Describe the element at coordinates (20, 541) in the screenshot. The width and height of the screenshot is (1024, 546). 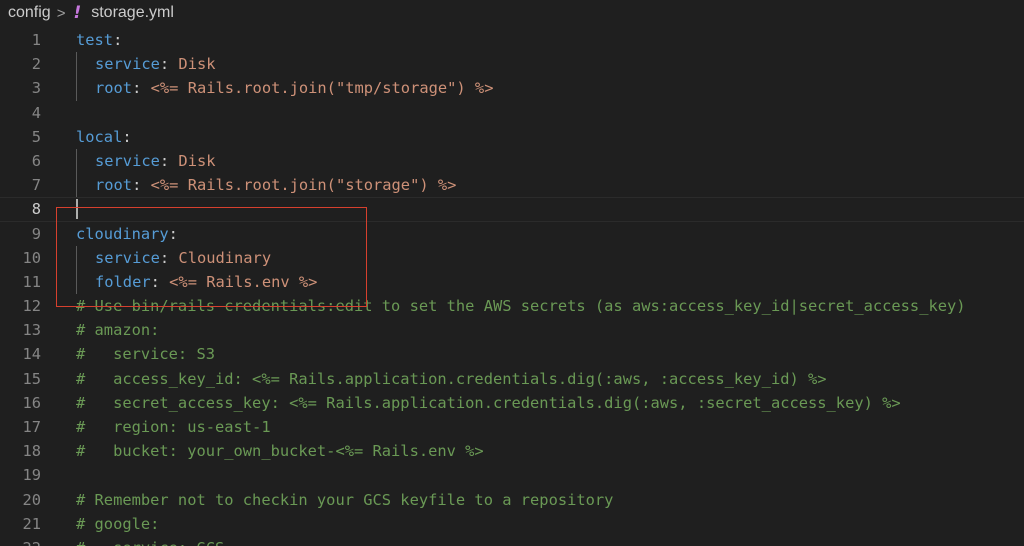
I see `line-number: 22` at that location.